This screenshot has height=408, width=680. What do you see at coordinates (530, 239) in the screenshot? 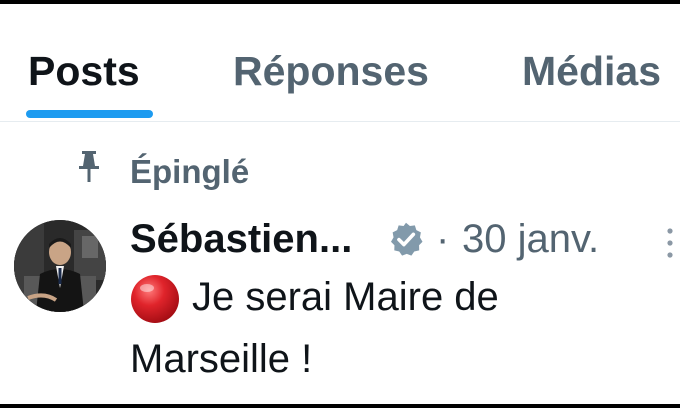
I see `post-date: 30 janv.` at bounding box center [530, 239].